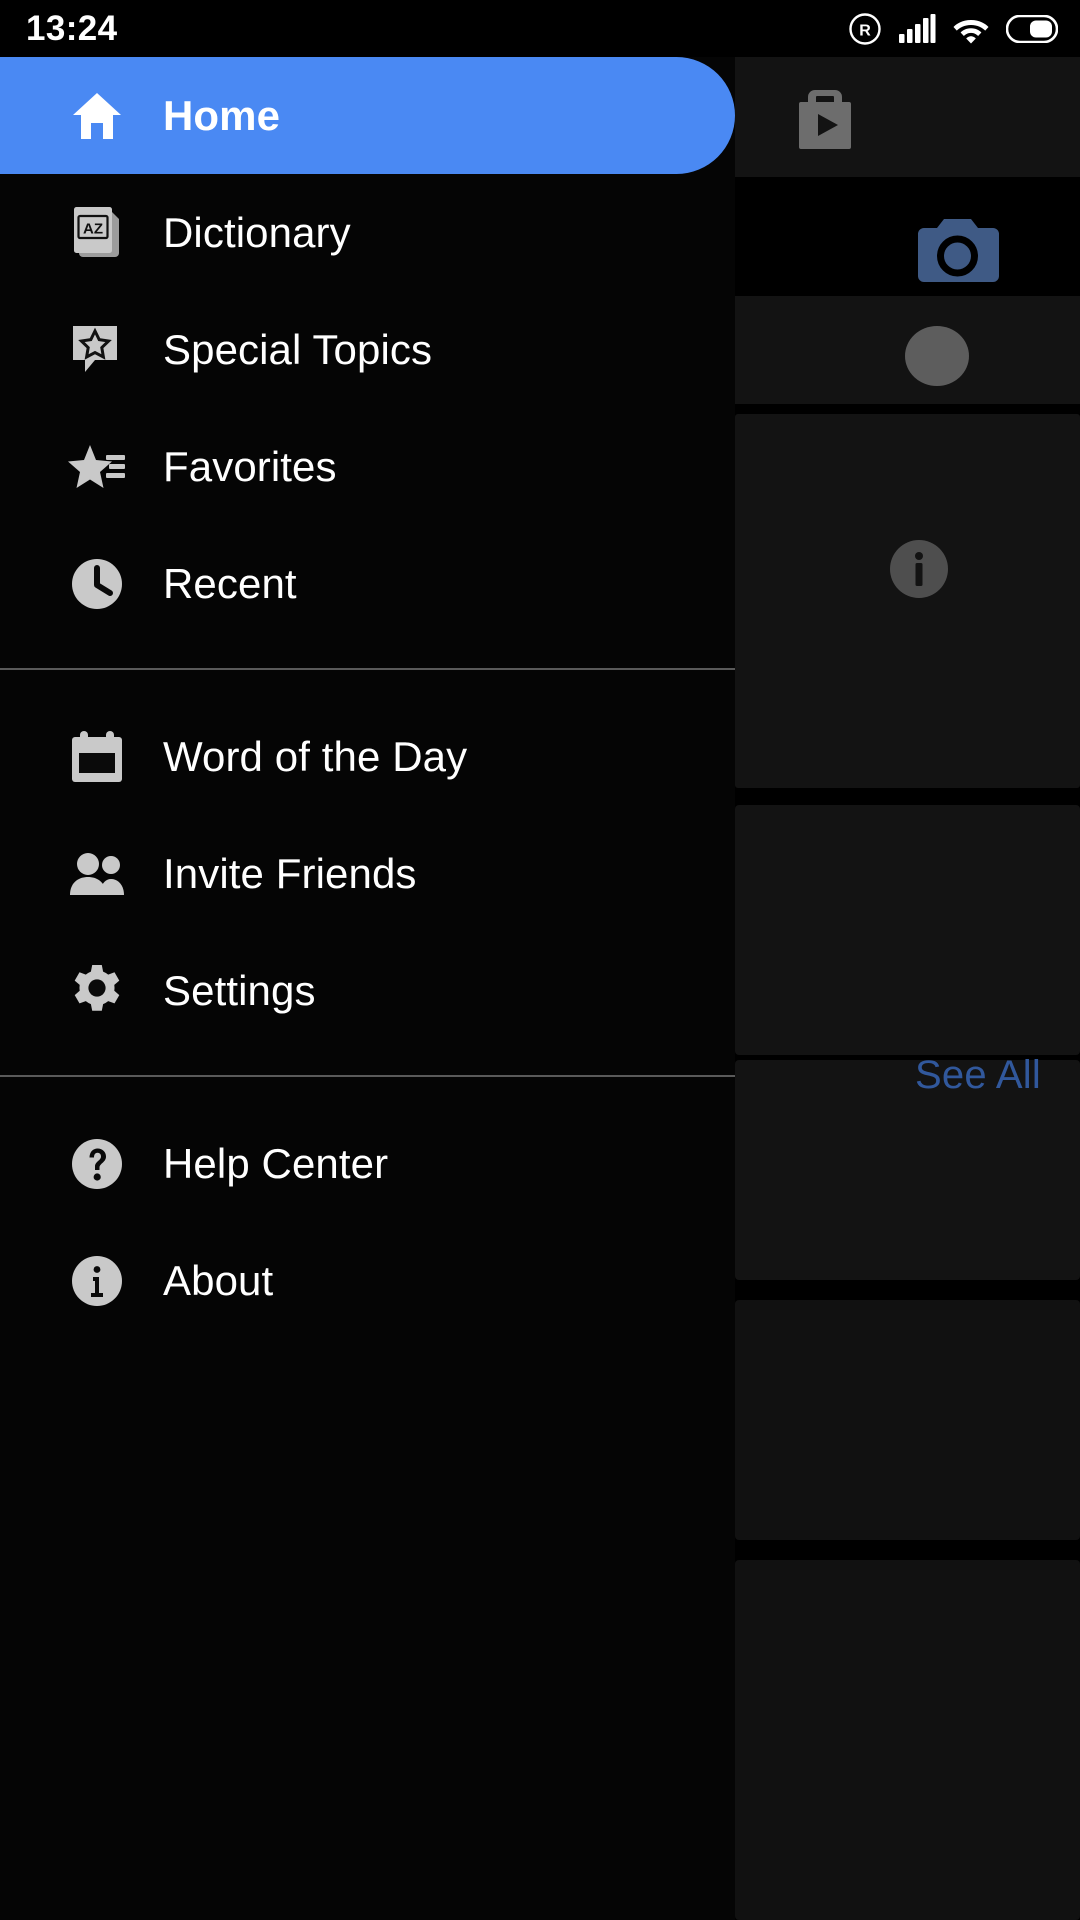 The image size is (1080, 1920). I want to click on drawer-item-label: Invite Friends, so click(290, 873).